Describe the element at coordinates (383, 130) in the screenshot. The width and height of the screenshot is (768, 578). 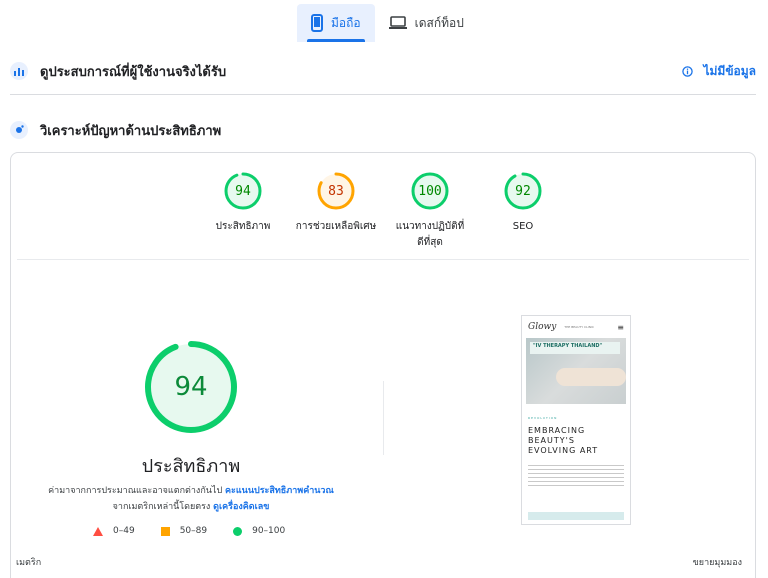
I see `diagnose-section: วิเคราะห์ปัญหาด้านประสิทธิภาพ` at that location.